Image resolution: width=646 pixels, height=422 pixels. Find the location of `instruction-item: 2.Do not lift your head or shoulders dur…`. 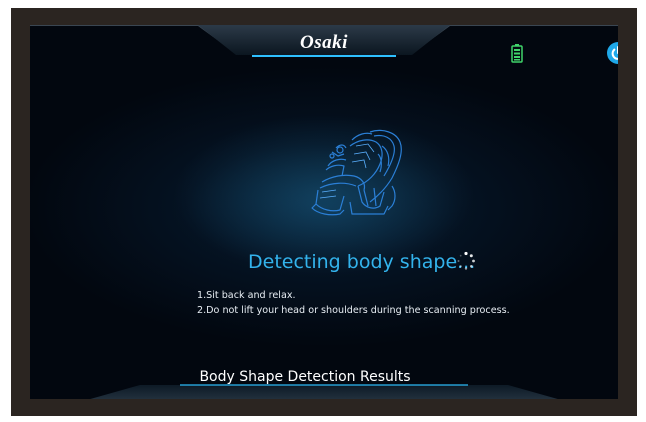

instruction-item: 2.Do not lift your head or shoulders dur… is located at coordinates (353, 310).